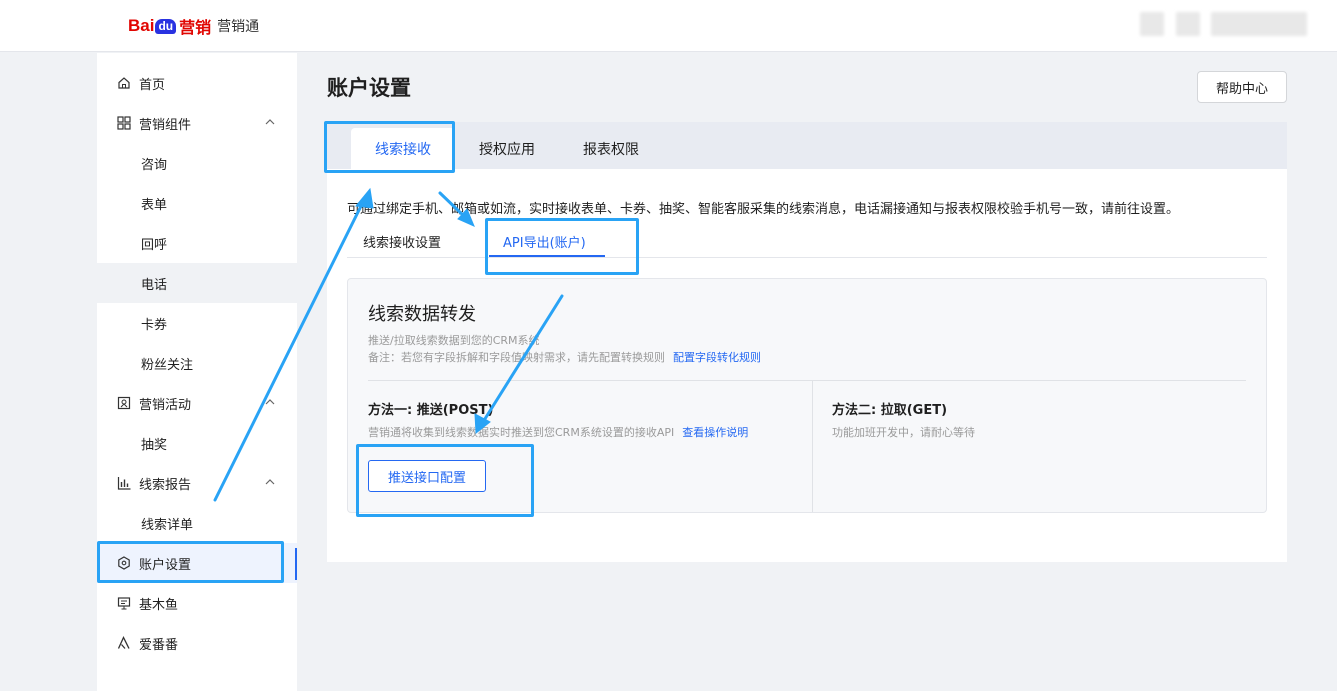 This screenshot has height=691, width=1337. Describe the element at coordinates (516, 357) in the screenshot. I see `panel-note-text: 备注：若您有字段拆解和字段值映射需求，请先配置转换规则` at that location.